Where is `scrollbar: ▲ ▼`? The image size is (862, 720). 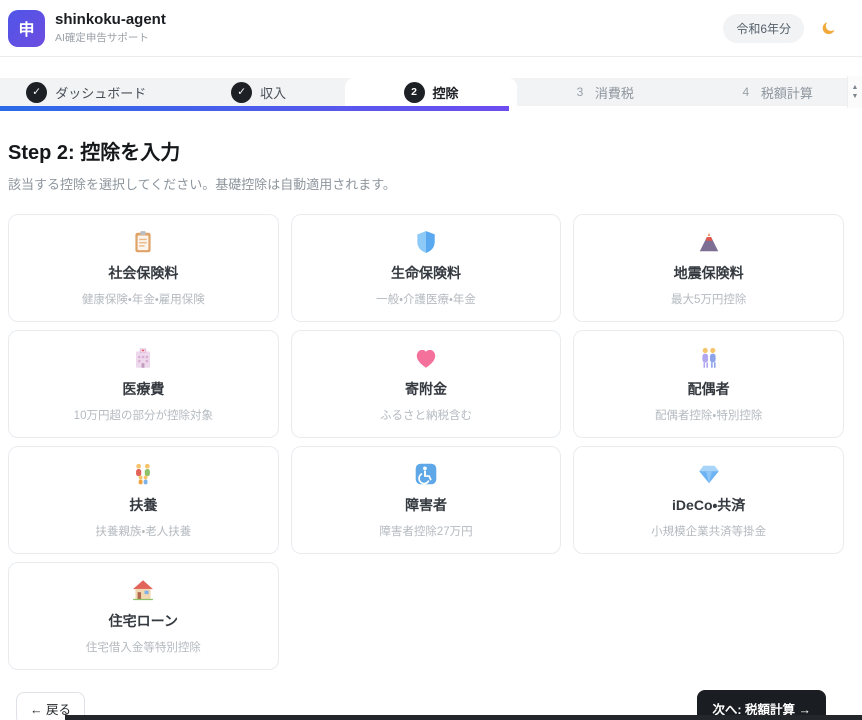
scrollbar: ▲ ▼ is located at coordinates (854, 92).